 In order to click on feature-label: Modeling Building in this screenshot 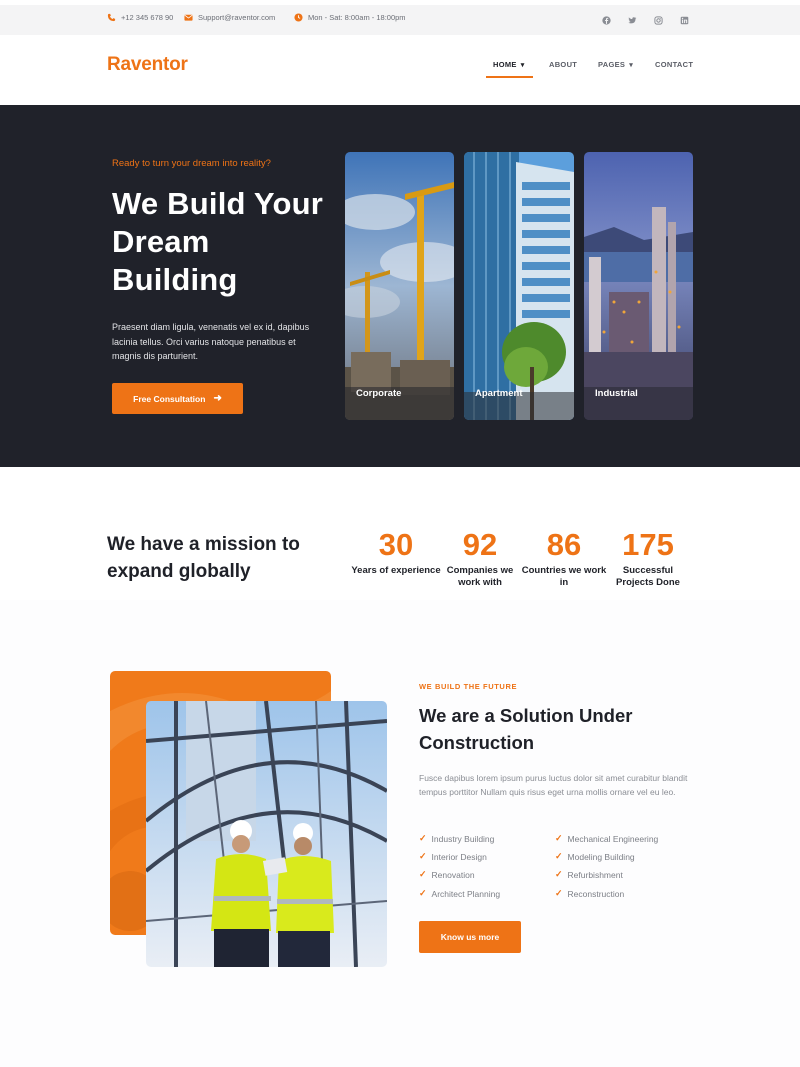, I will do `click(601, 856)`.